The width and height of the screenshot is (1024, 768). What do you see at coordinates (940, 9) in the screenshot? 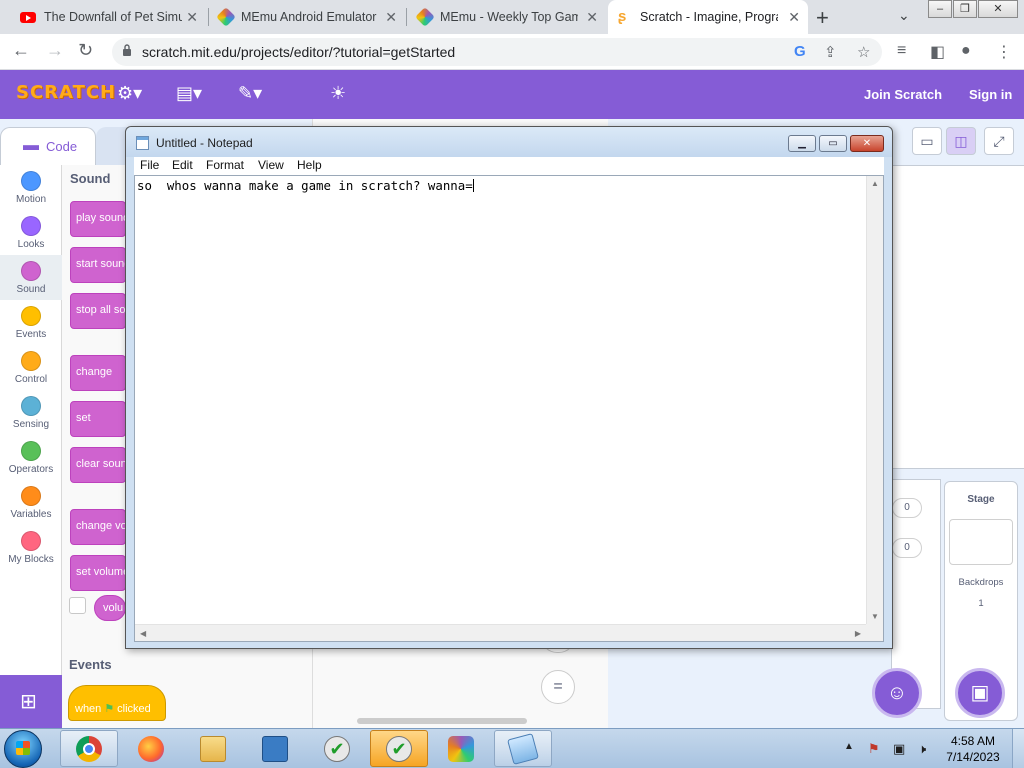
I see `minimize-icon: –` at bounding box center [940, 9].